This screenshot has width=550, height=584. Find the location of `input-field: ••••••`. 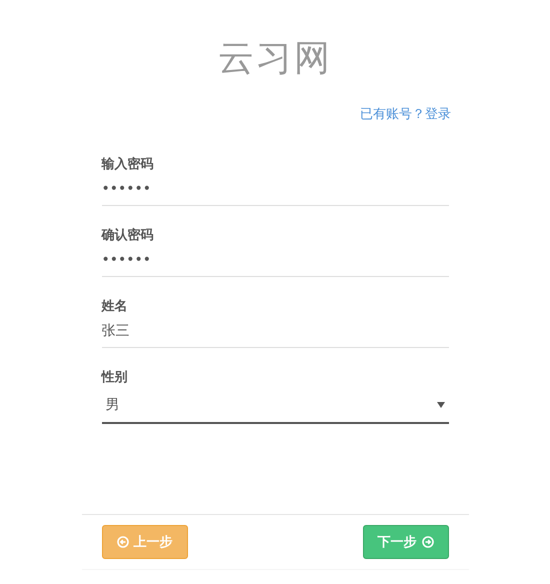

input-field: •••••• is located at coordinates (275, 260).